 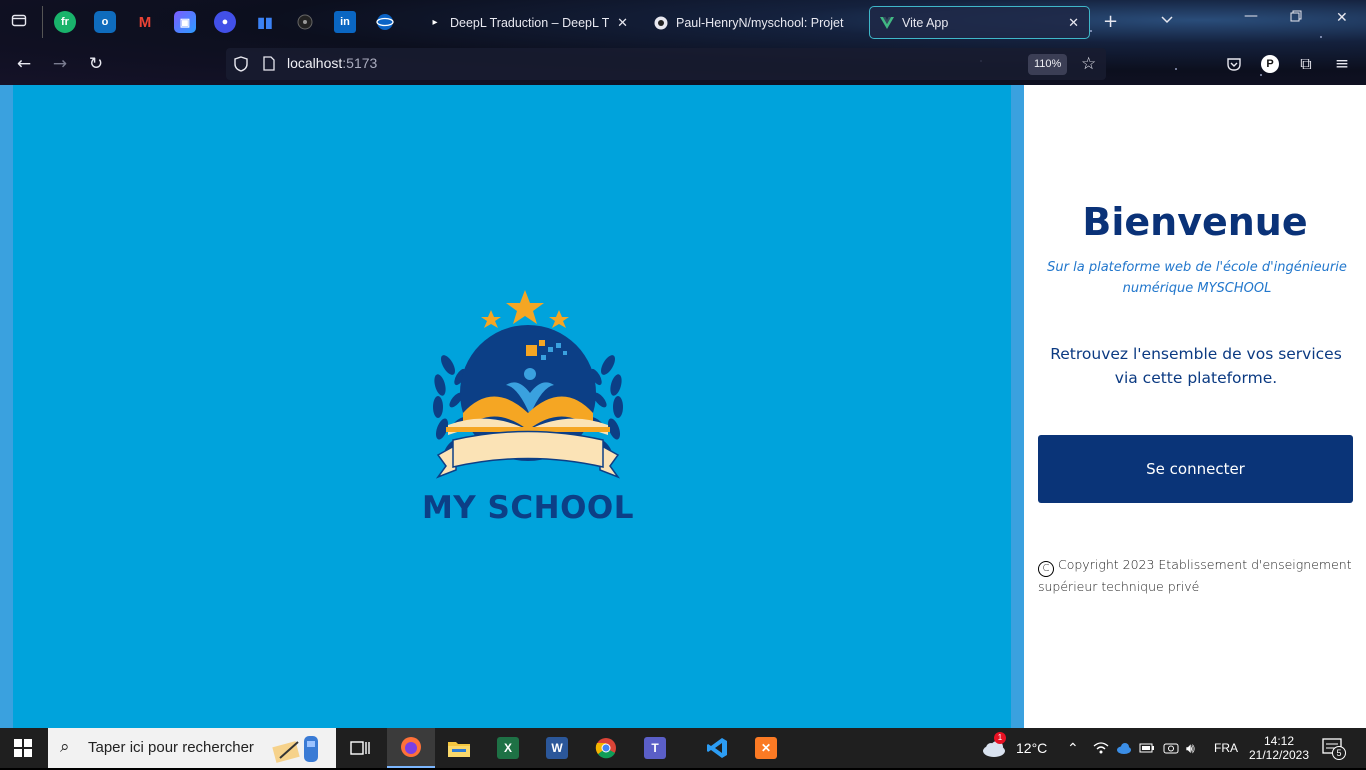 What do you see at coordinates (557, 748) in the screenshot?
I see `word-icon: W` at bounding box center [557, 748].